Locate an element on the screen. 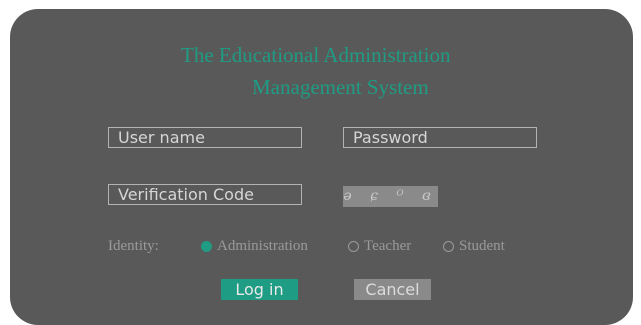 This screenshot has width=641, height=325. radio-selected-icon is located at coordinates (206, 246).